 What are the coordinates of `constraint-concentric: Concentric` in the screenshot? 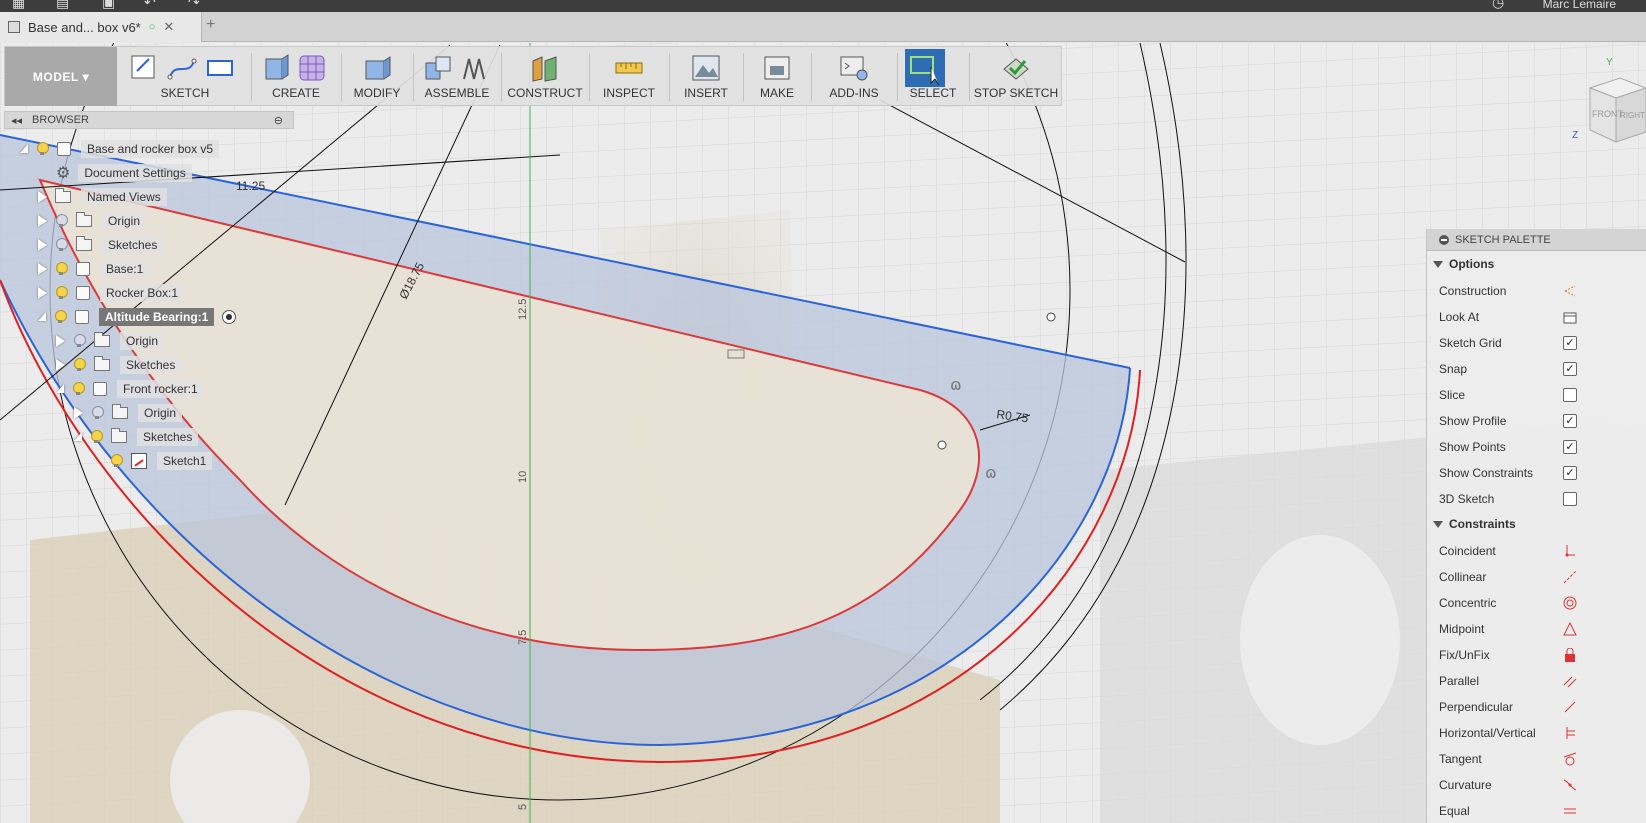 It's located at (1539, 603).